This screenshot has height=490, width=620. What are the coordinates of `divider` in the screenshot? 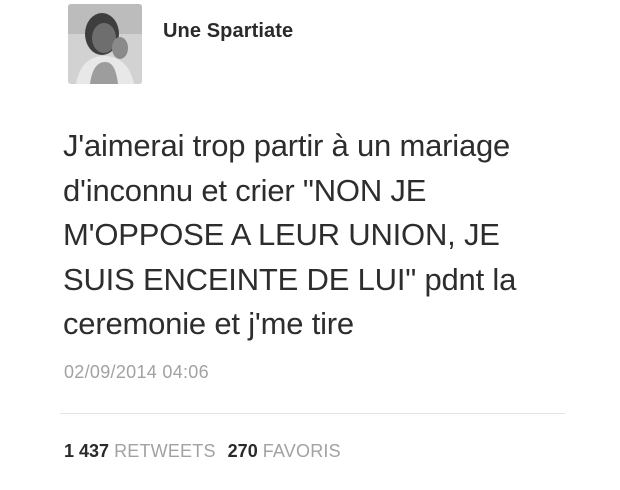 It's located at (312, 413).